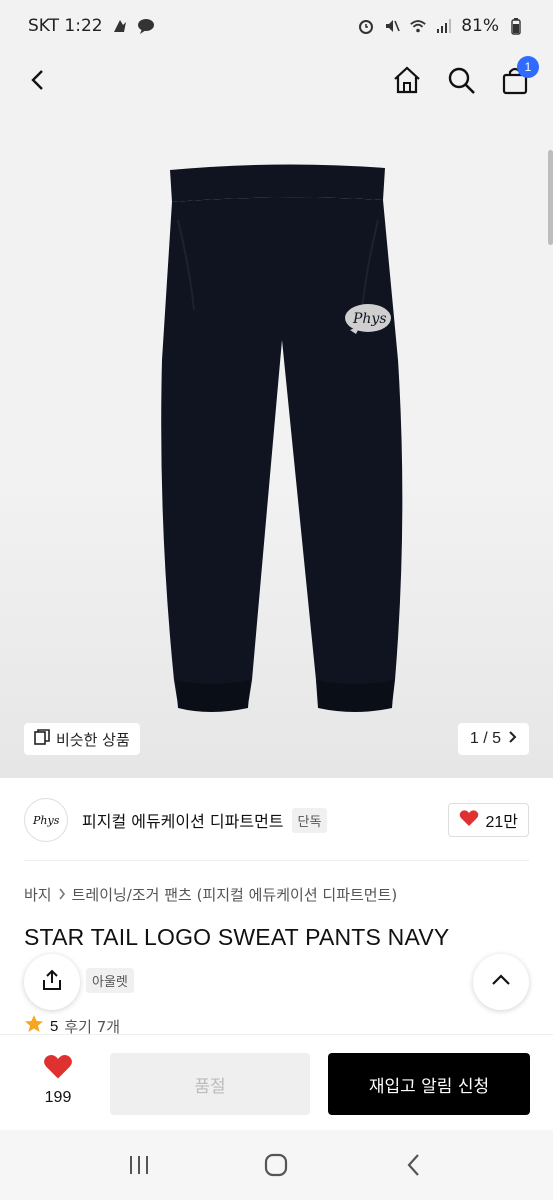 This screenshot has height=1200, width=553. I want to click on breadcrumb-category: 바지, so click(38, 894).